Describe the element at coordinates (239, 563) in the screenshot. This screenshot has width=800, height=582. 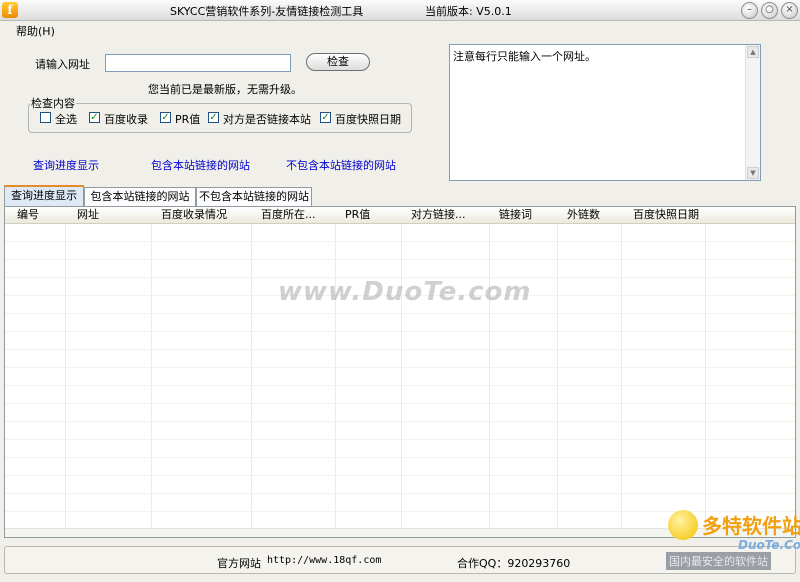
I see `website-label: 官方网站` at that location.